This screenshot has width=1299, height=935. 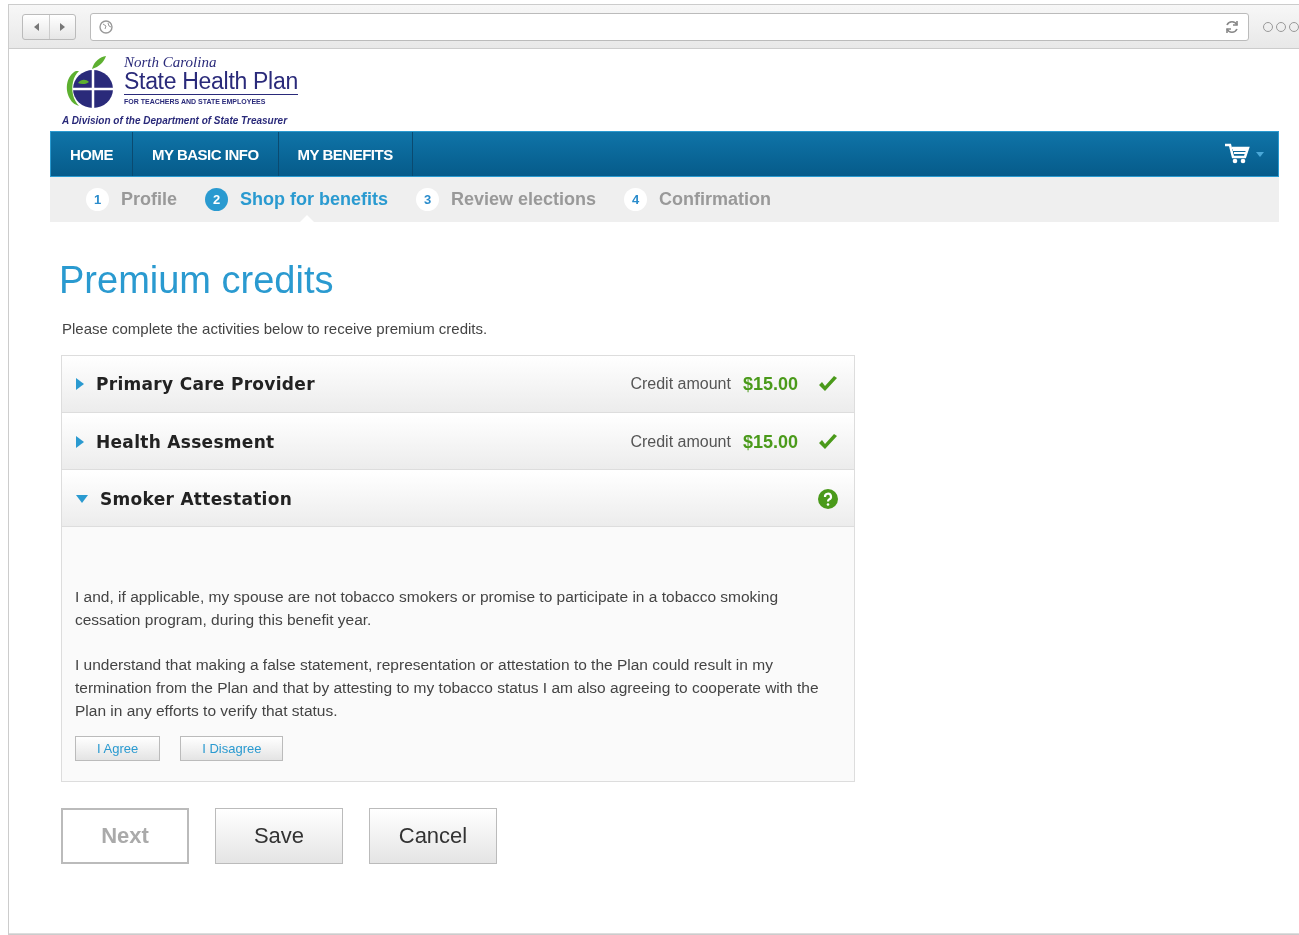 What do you see at coordinates (171, 62) in the screenshot?
I see `logo-script-text: North Carolina` at bounding box center [171, 62].